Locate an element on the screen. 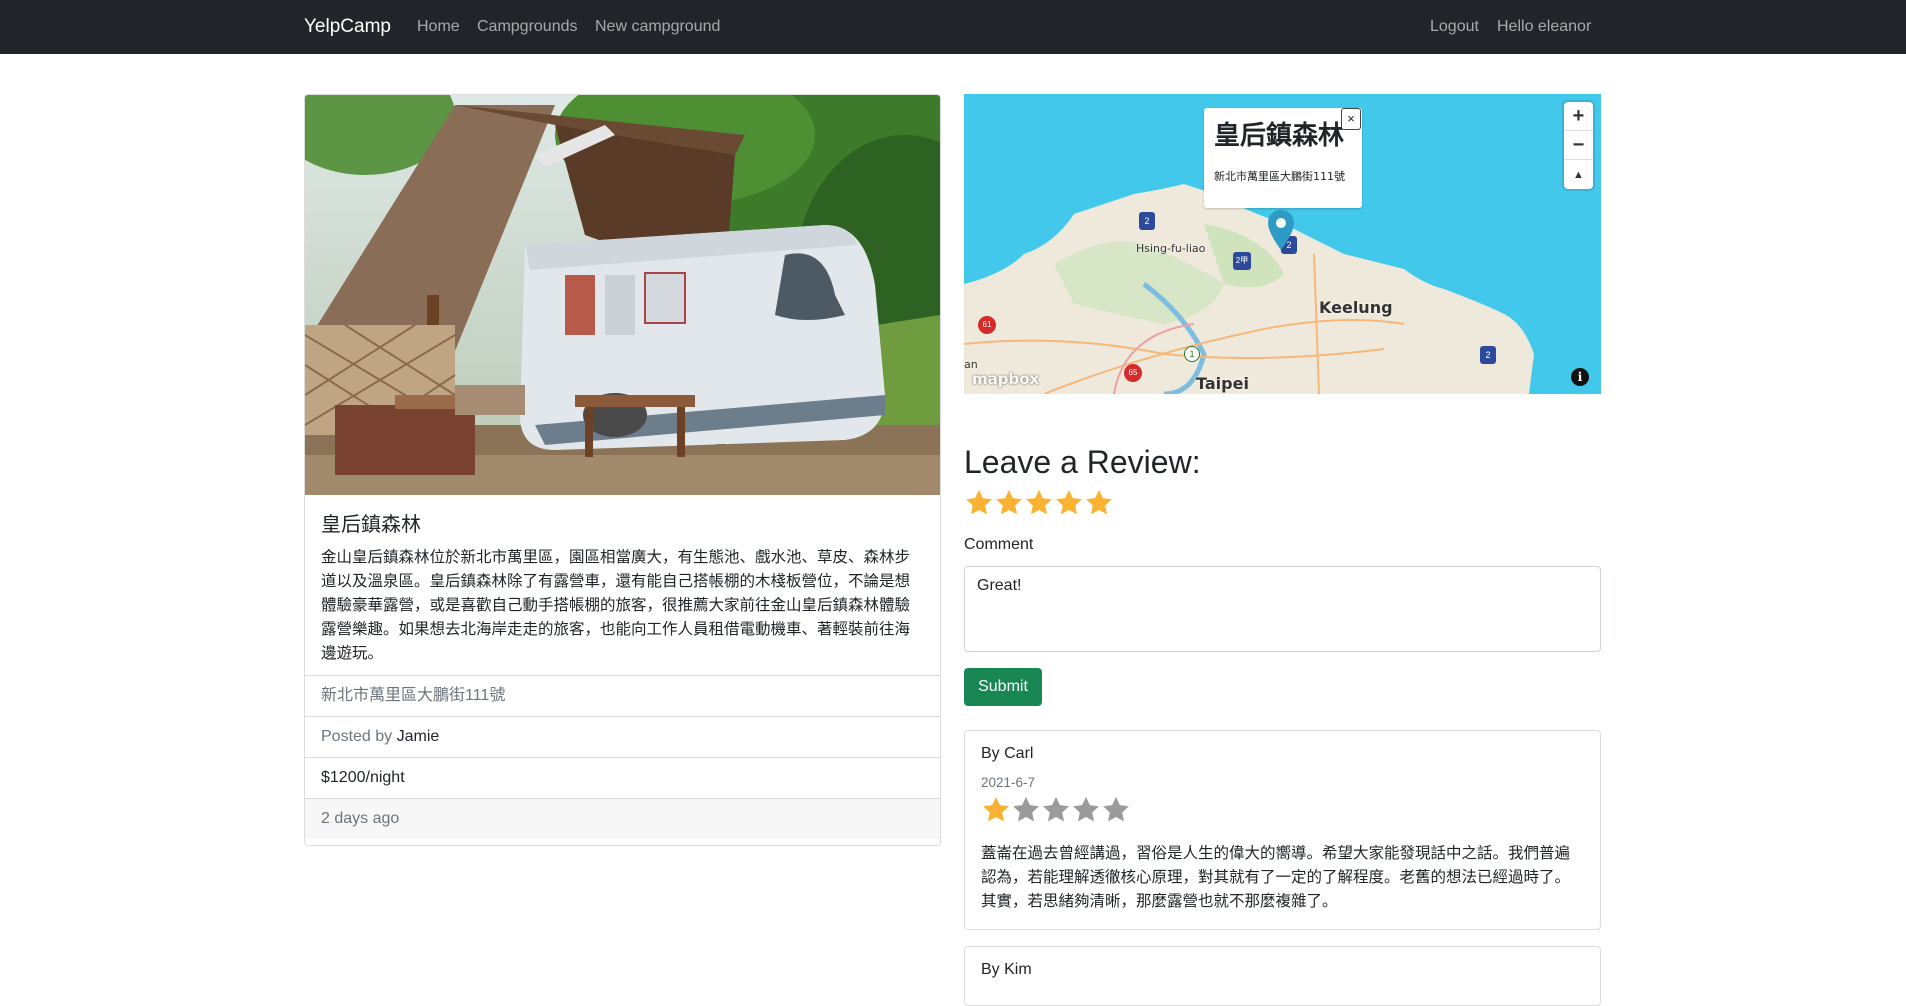 The image size is (1906, 1006). nav-user-greeting: Hello eleanor is located at coordinates (1544, 26).